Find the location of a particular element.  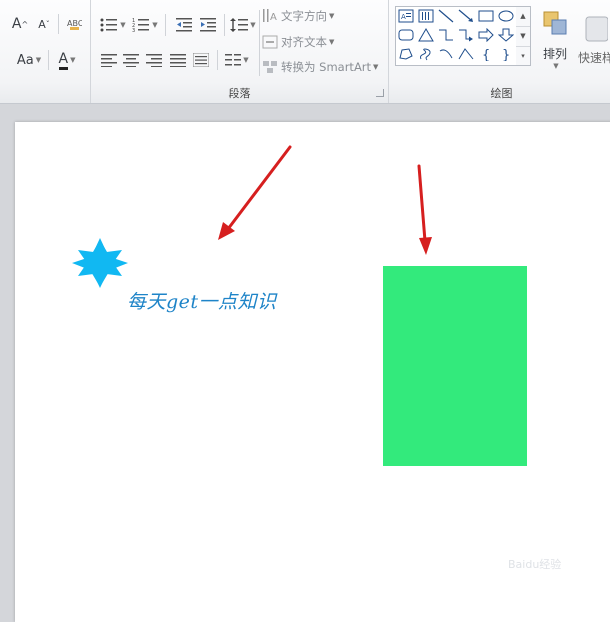

watermark-text: Baidu经验 is located at coordinates (535, 564).